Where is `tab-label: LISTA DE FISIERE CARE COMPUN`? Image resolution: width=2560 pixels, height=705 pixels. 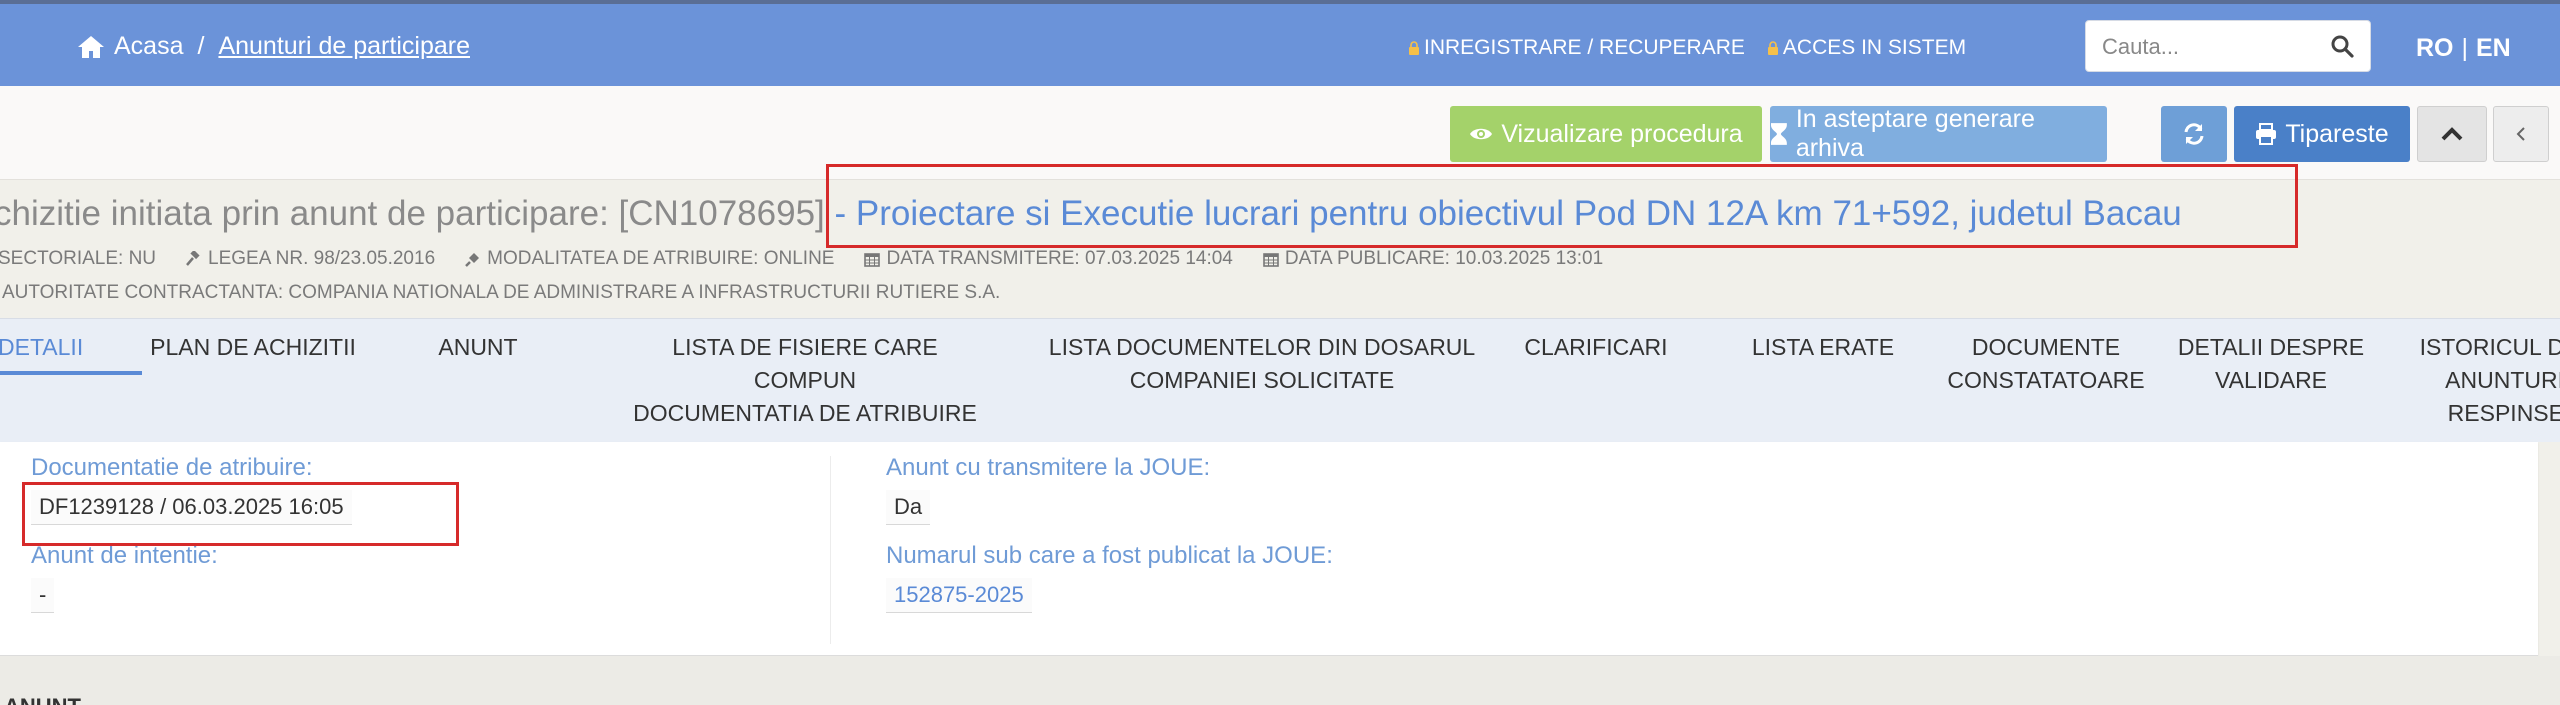
tab-label: LISTA DE FISIERE CARE COMPUN is located at coordinates (805, 363).